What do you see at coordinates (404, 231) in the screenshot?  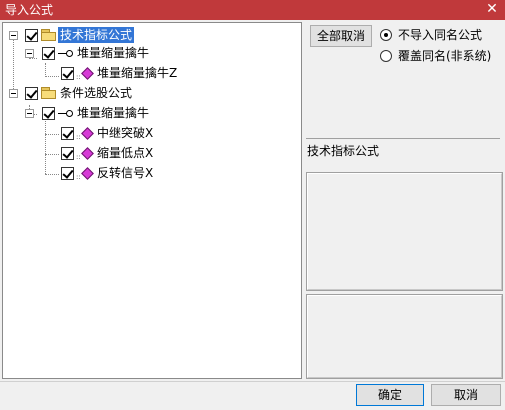 I see `formula-info-panel` at bounding box center [404, 231].